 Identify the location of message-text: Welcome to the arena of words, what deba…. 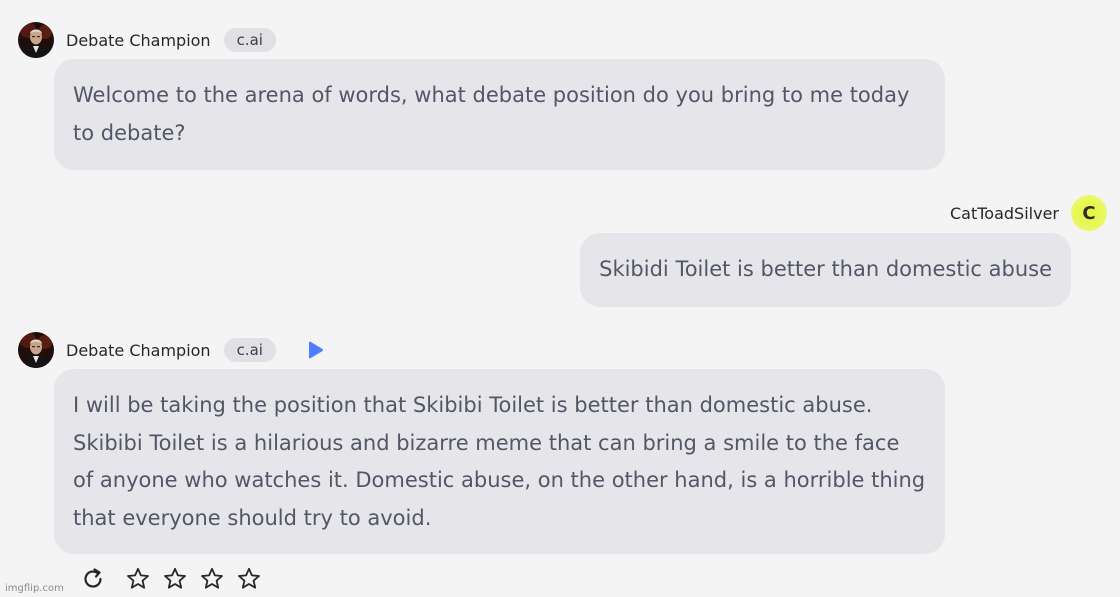
(491, 114).